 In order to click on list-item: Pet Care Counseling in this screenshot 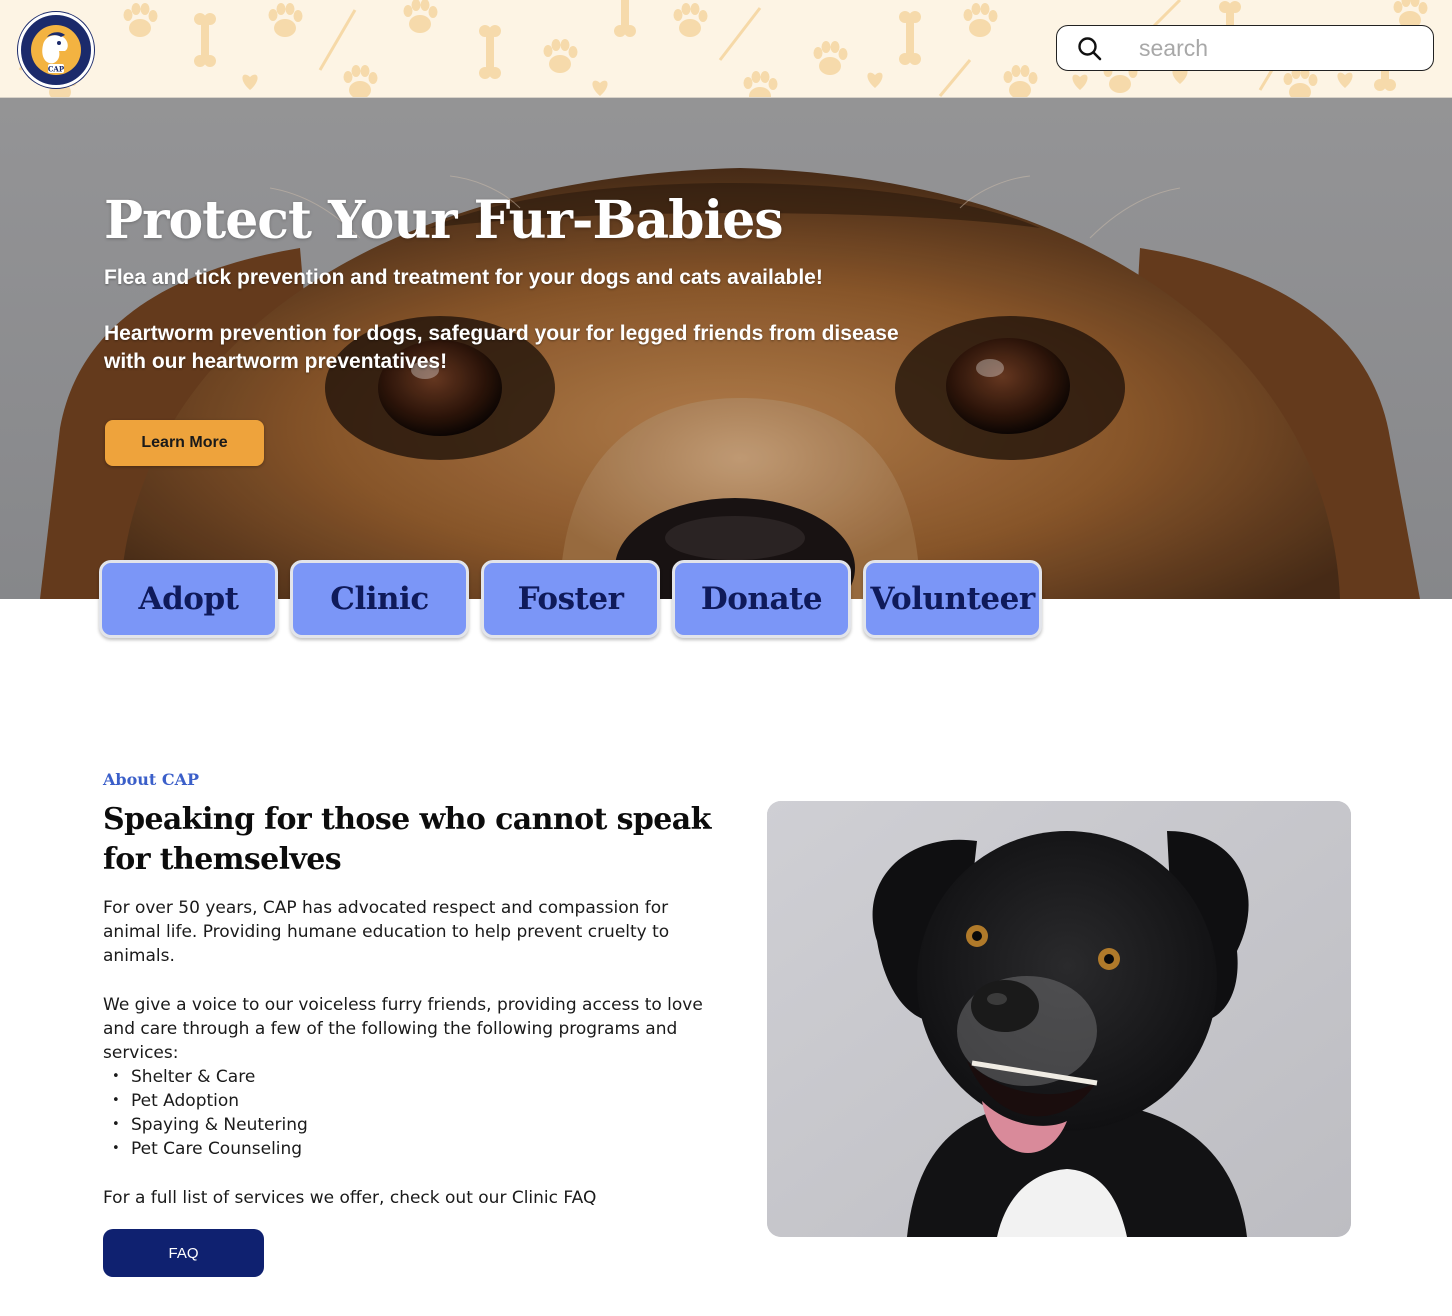, I will do `click(210, 1149)`.